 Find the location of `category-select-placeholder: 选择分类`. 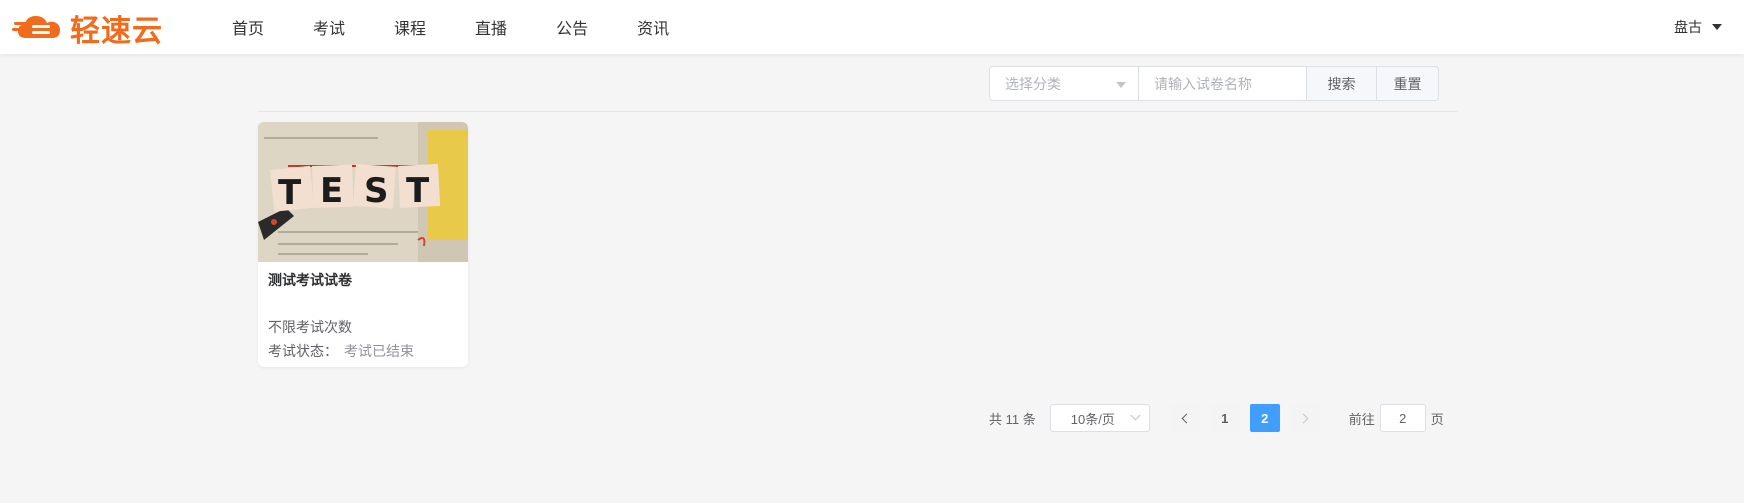

category-select-placeholder: 选择分类 is located at coordinates (1033, 83).